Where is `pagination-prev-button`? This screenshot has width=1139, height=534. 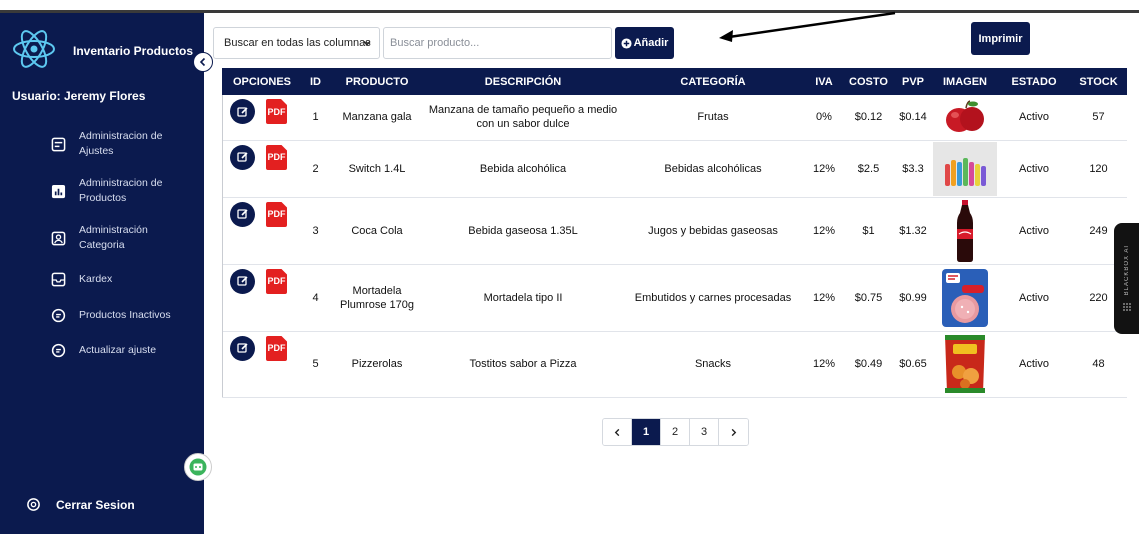 pagination-prev-button is located at coordinates (617, 432).